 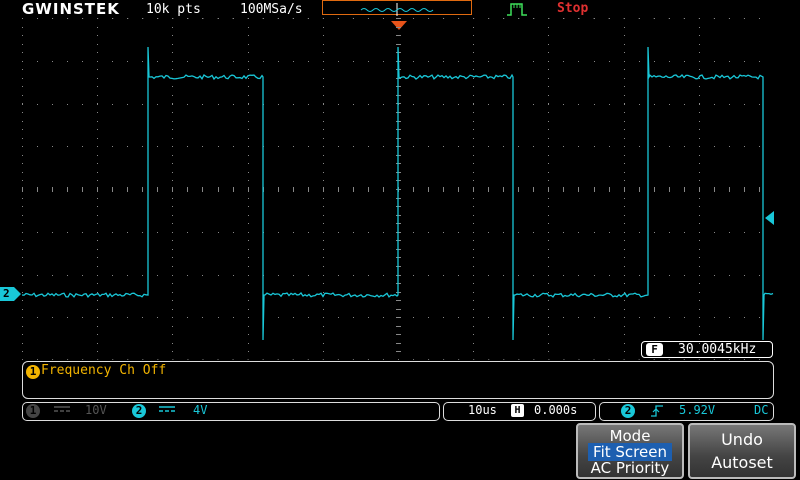 I want to click on record-length: 10k pts, so click(x=173, y=9).